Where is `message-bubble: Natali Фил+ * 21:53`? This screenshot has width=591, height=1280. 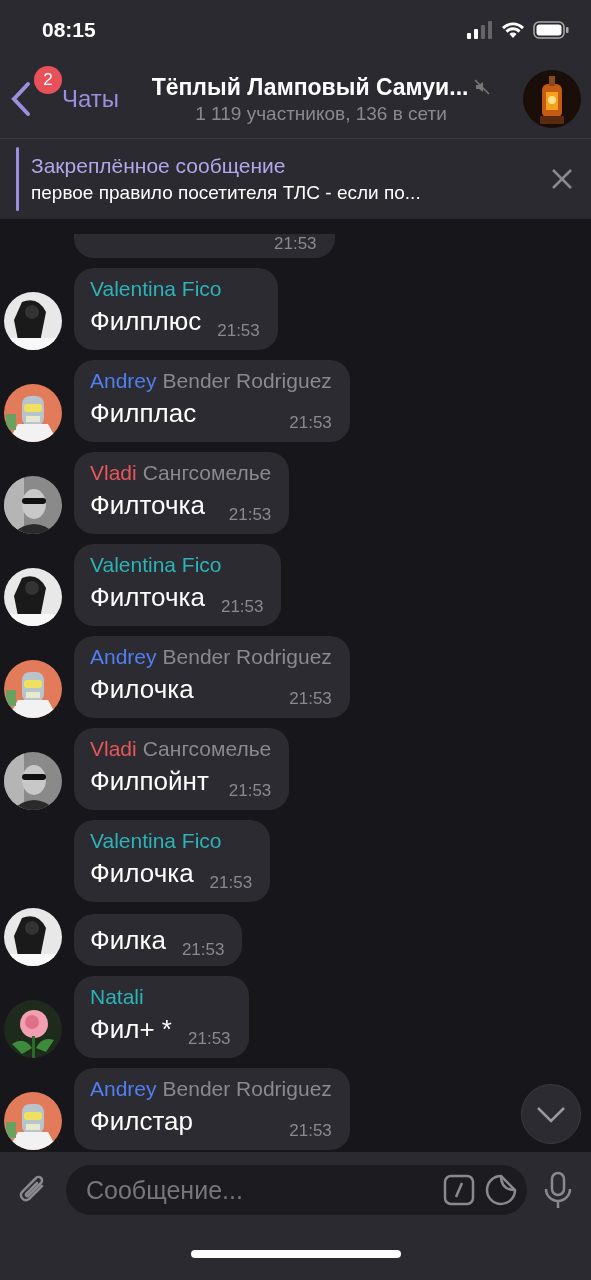 message-bubble: Natali Фил+ * 21:53 is located at coordinates (161, 1017).